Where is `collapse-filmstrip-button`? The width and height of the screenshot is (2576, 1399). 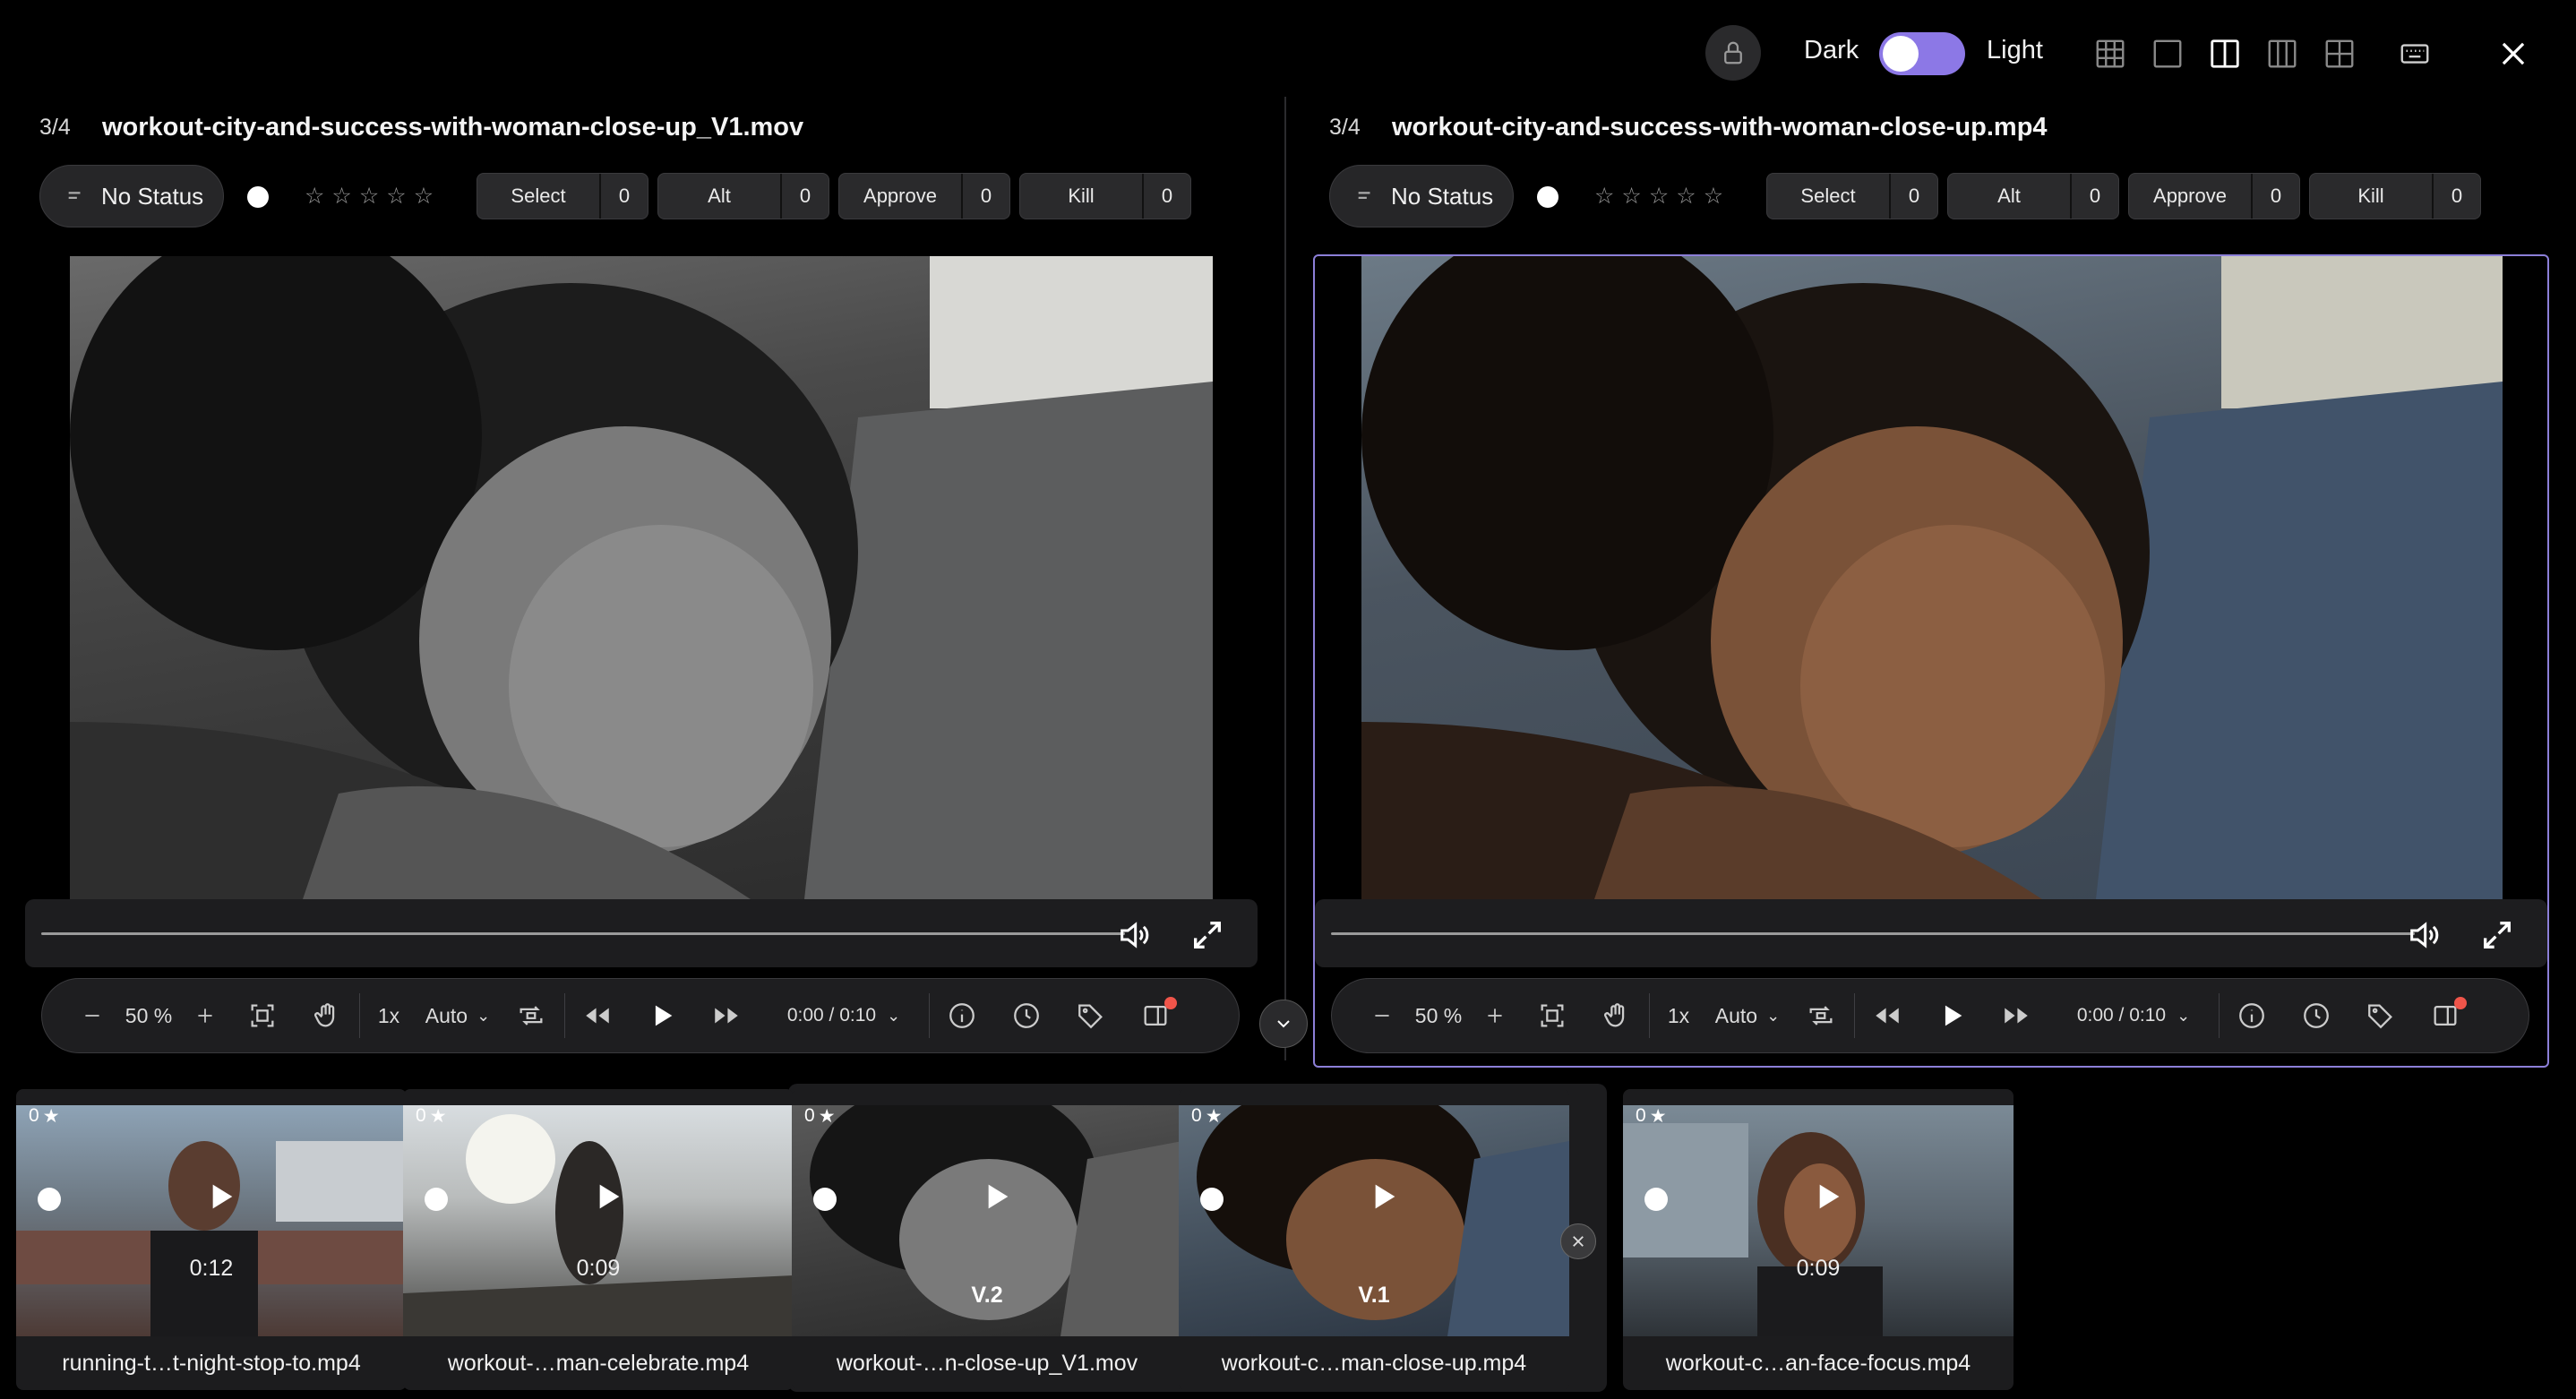 collapse-filmstrip-button is located at coordinates (1283, 1024).